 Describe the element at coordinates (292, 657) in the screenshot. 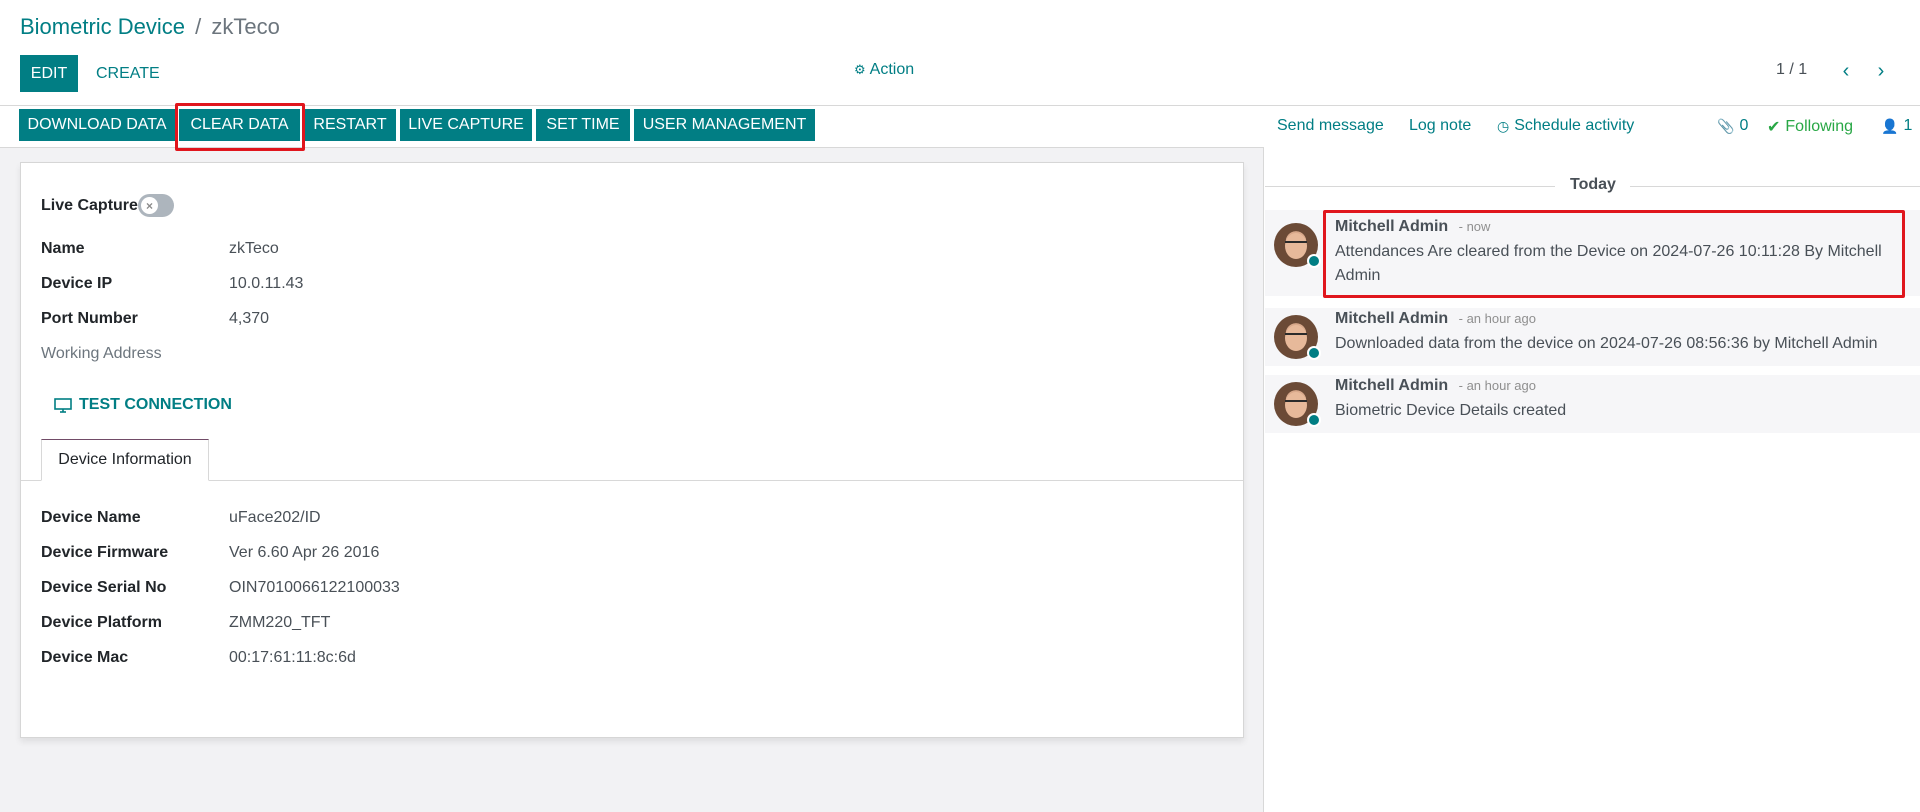

I see `device-mac-value: 00:17:61:11:8c:6d` at that location.